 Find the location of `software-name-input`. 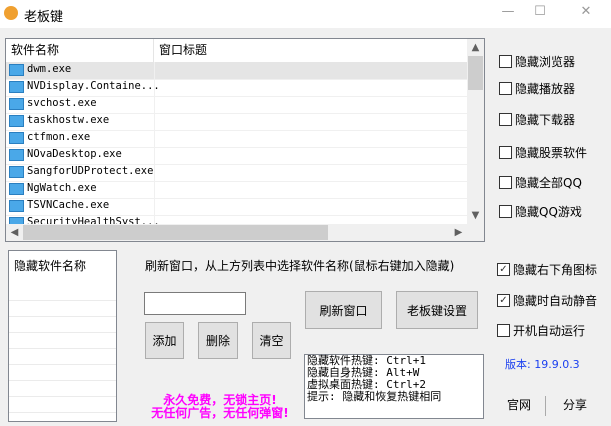

software-name-input is located at coordinates (195, 303).